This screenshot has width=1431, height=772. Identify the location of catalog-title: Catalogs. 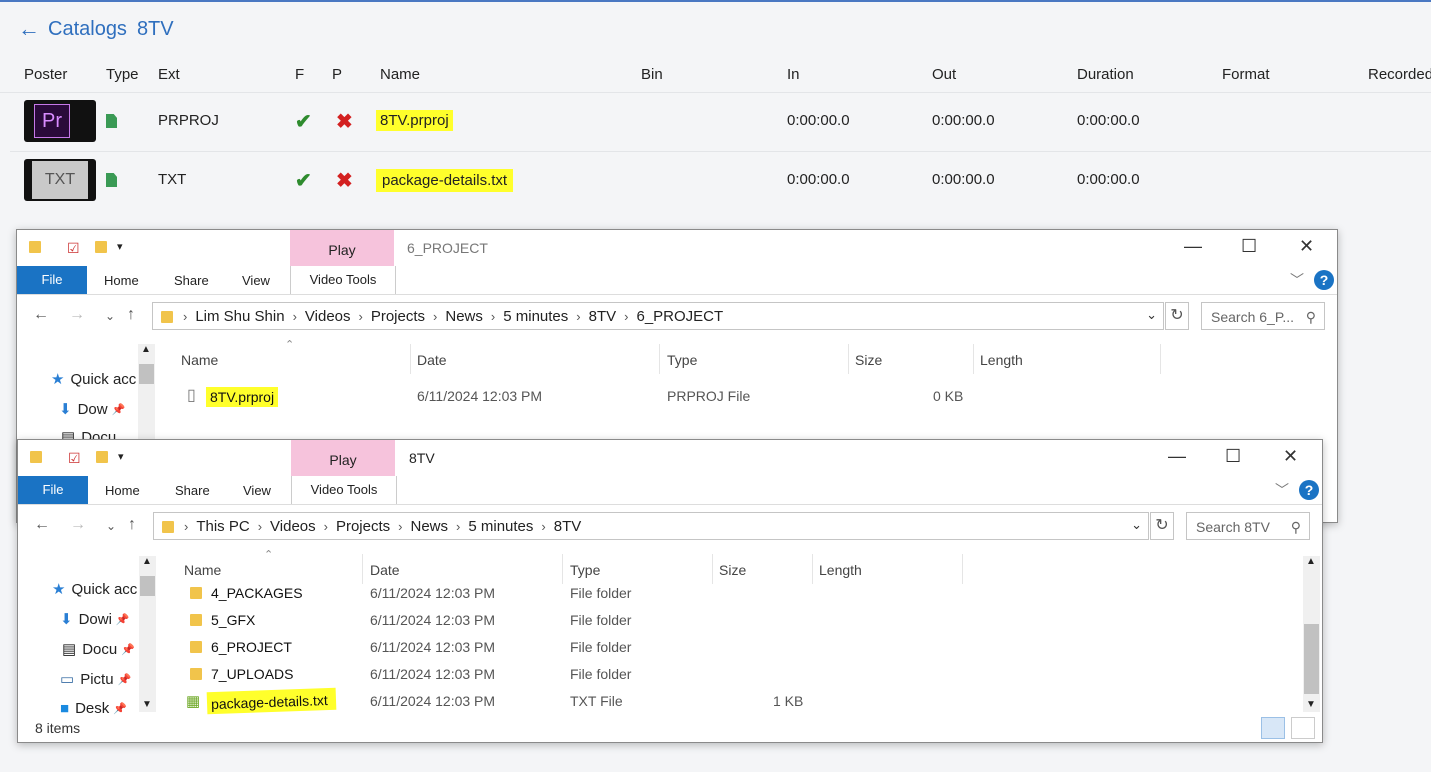
(87, 29).